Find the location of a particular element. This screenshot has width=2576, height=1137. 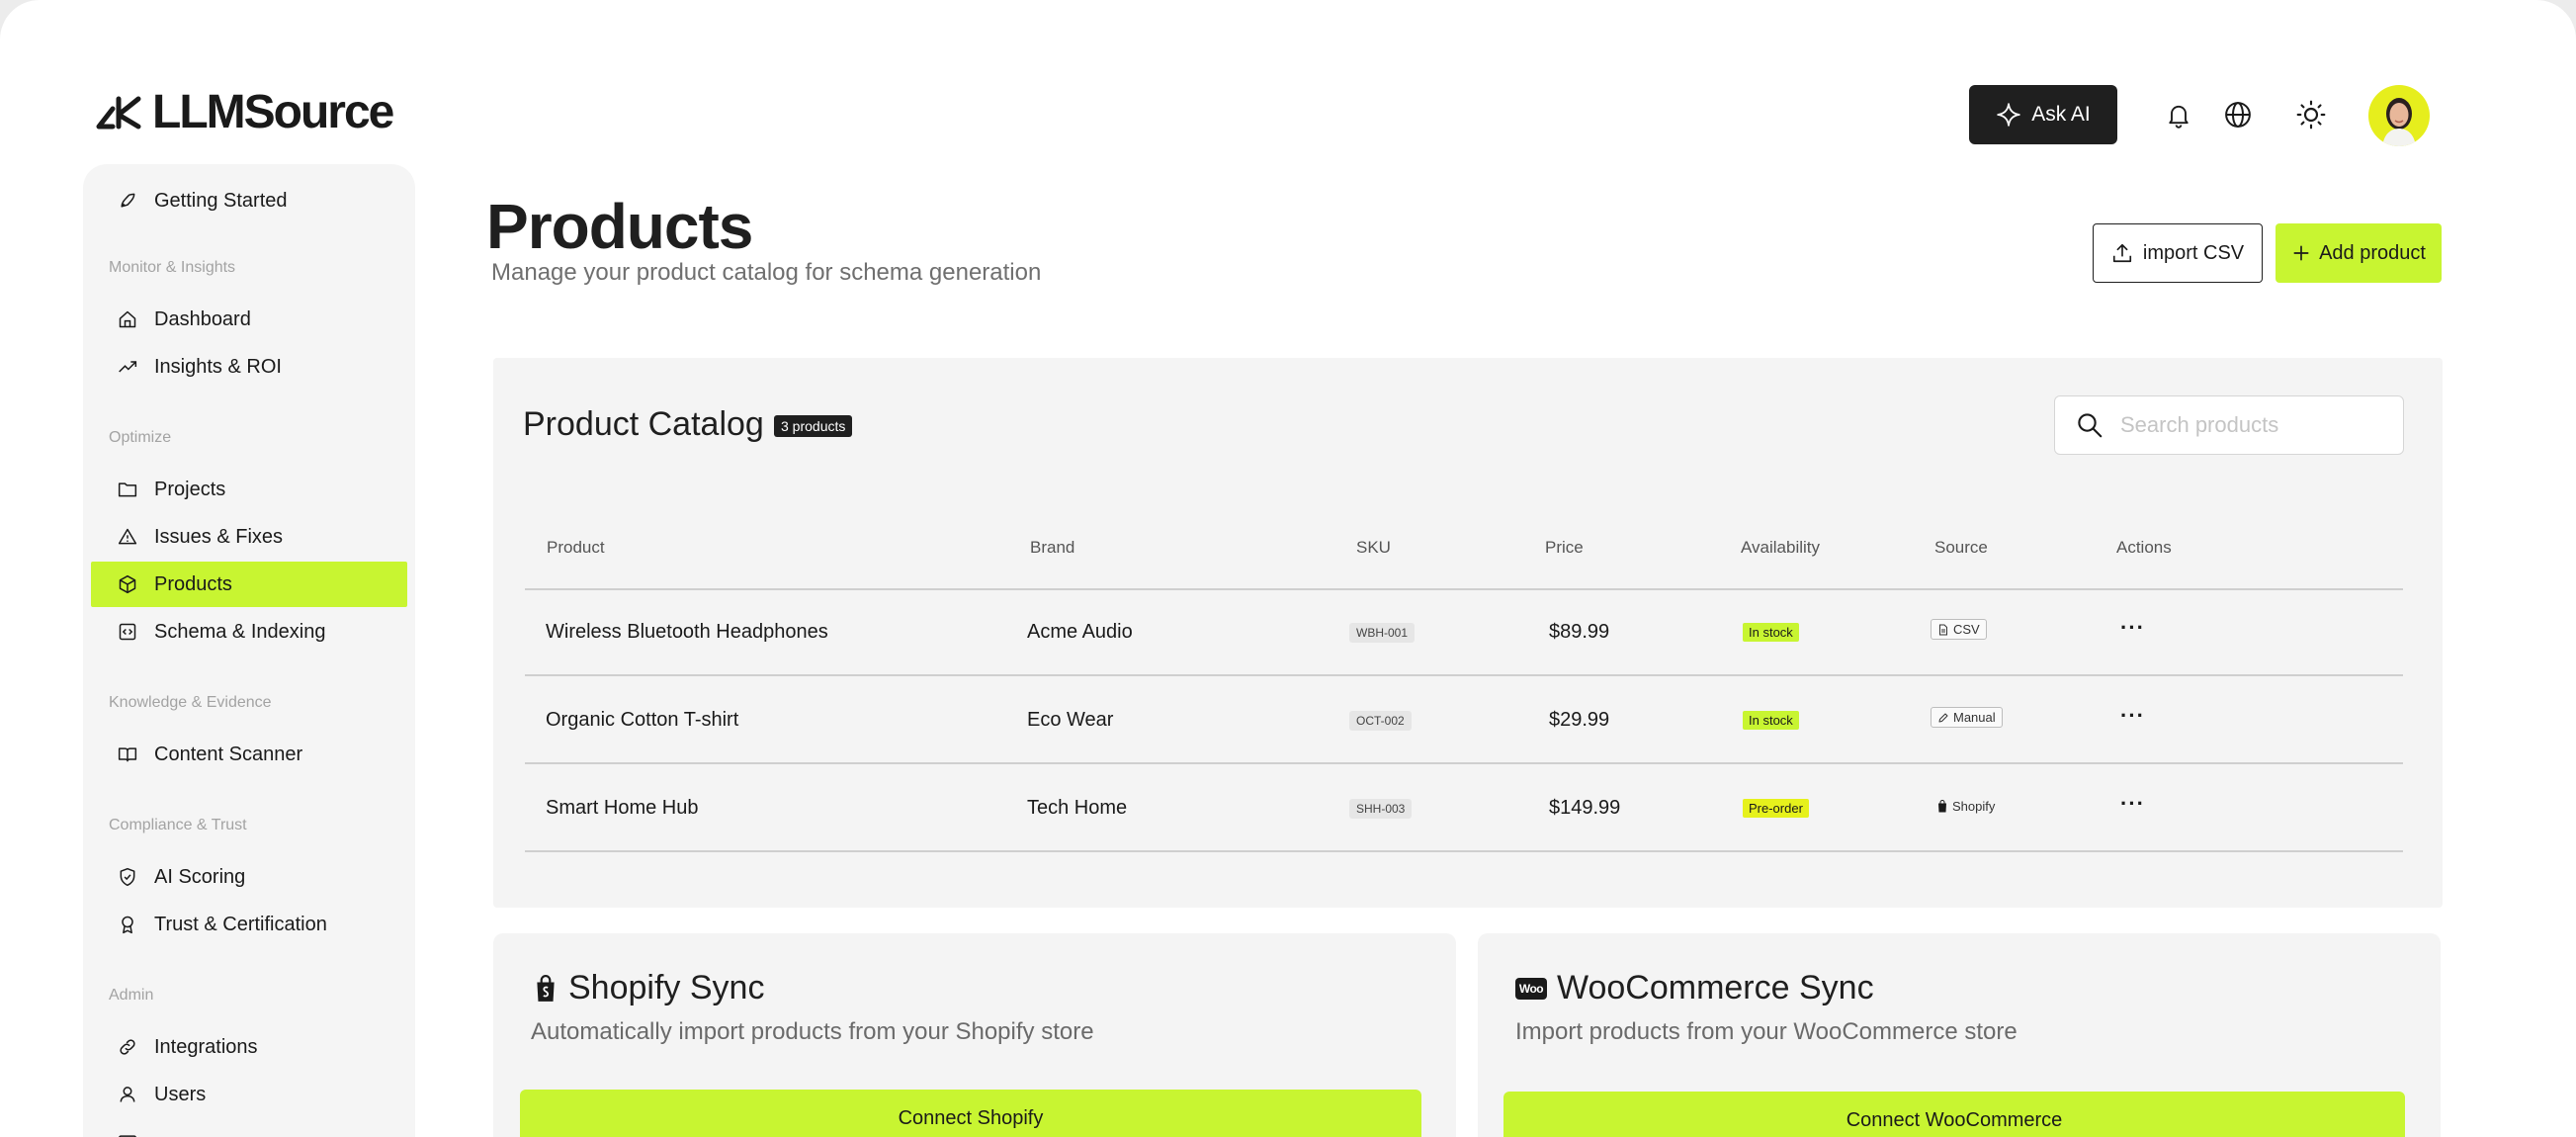

sidebar-item-insights: Insights & ROI is located at coordinates (249, 367).